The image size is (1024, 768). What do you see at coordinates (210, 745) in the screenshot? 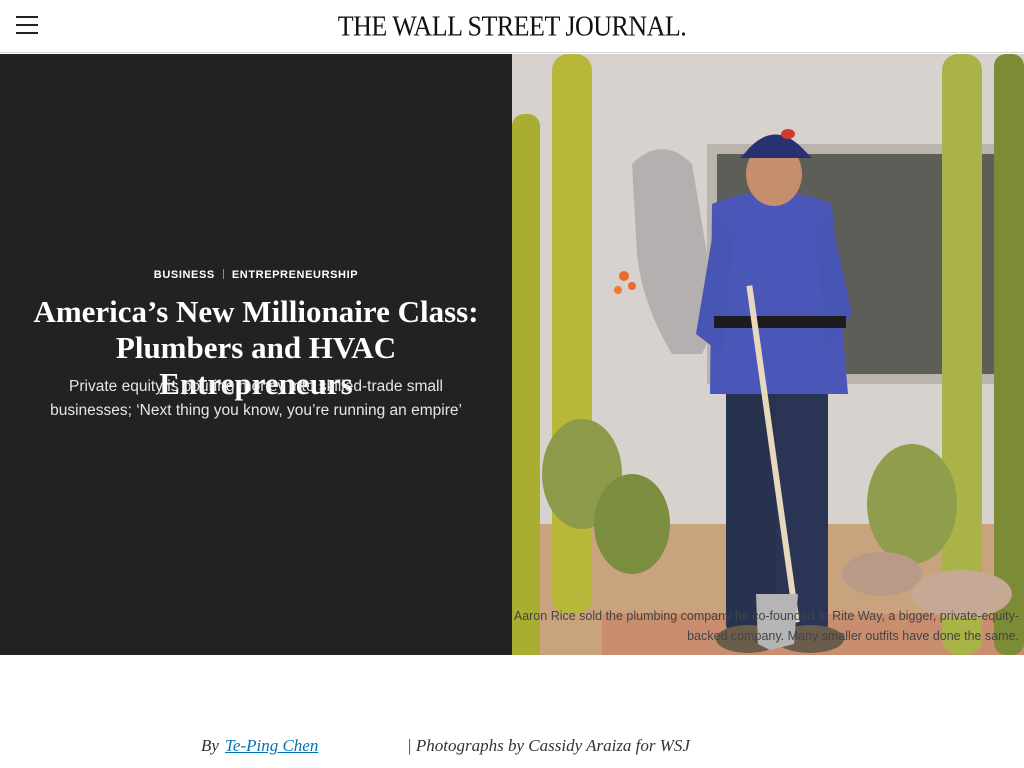
I see `byline-prefix: By` at bounding box center [210, 745].